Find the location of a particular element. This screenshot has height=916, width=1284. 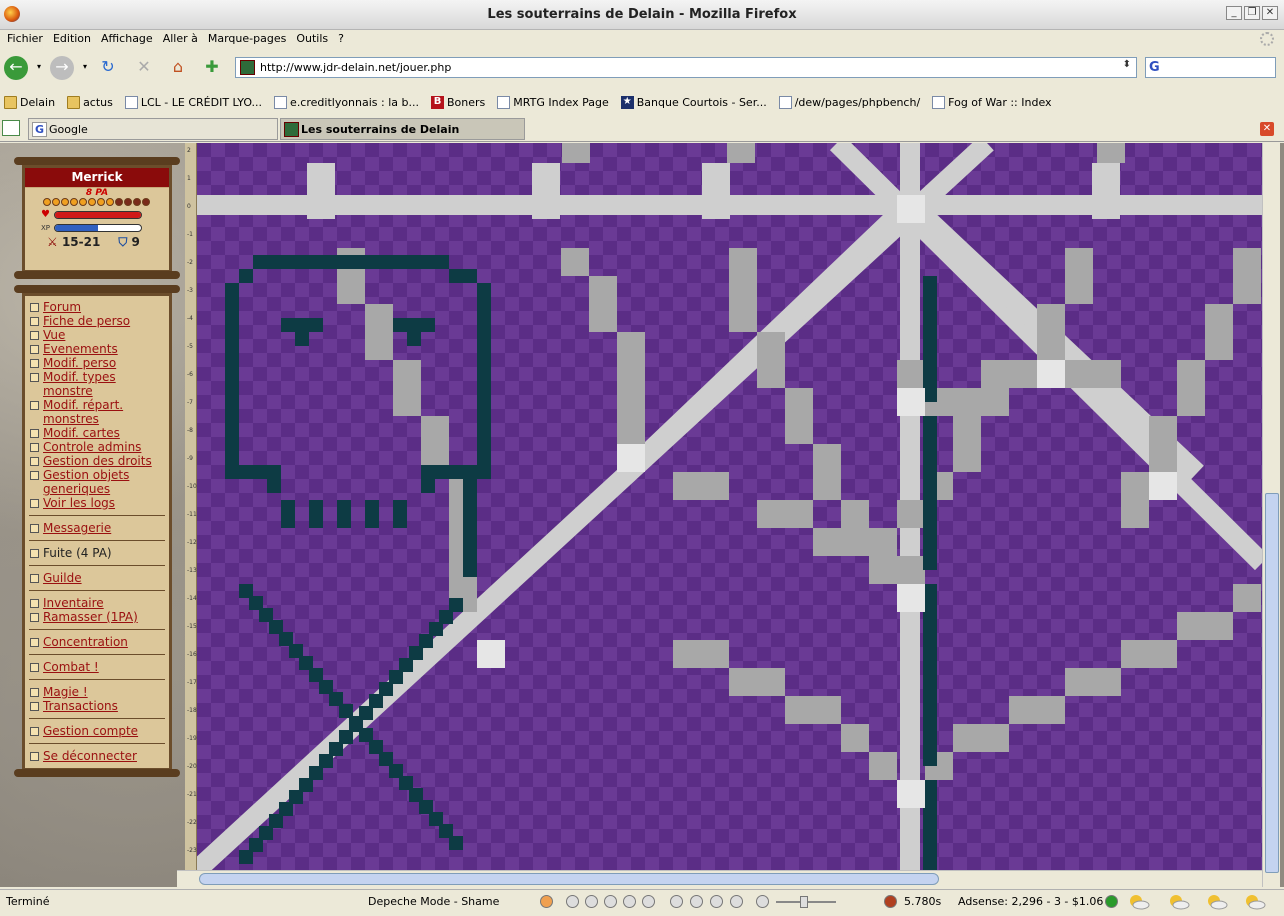

menu-item: Edition is located at coordinates (72, 40).